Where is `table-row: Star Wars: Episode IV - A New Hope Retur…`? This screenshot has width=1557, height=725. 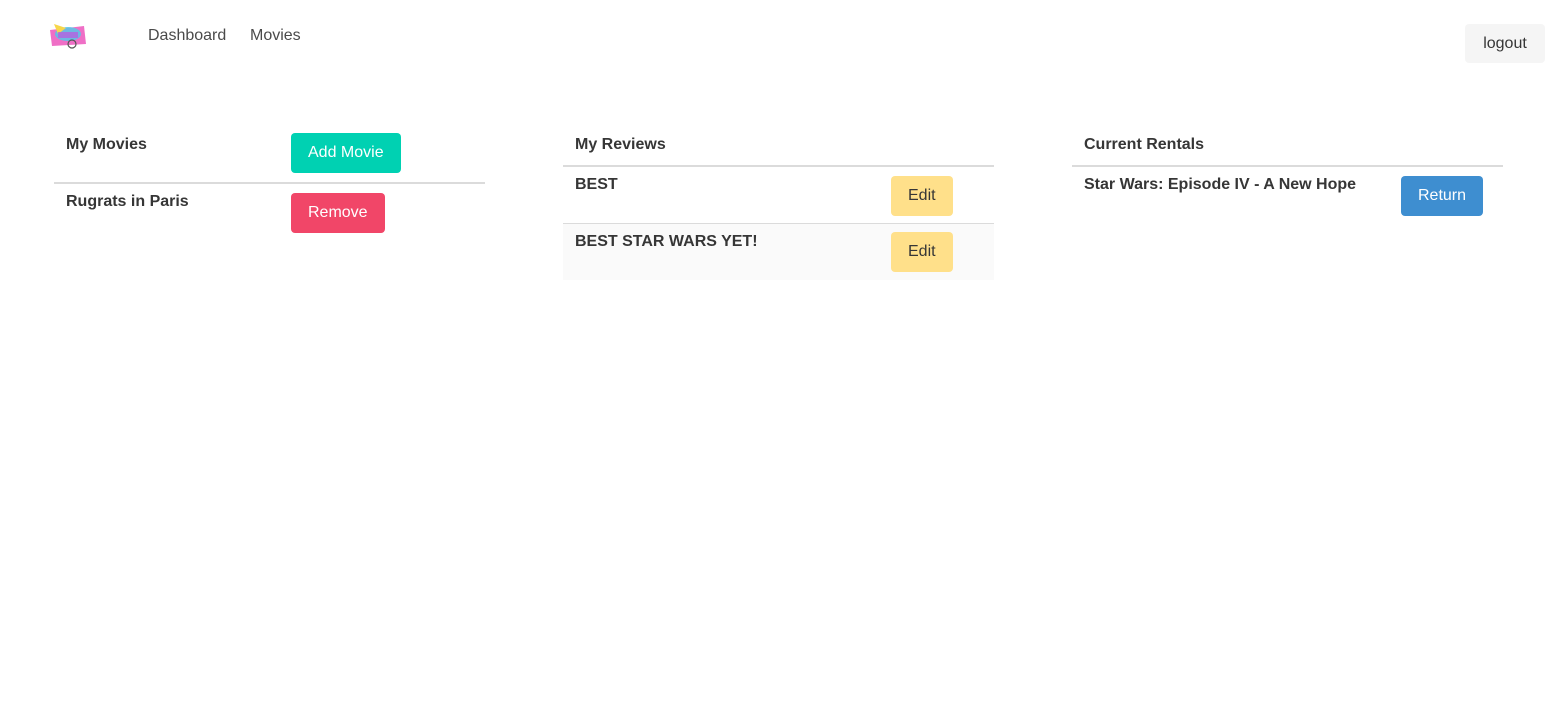 table-row: Star Wars: Episode IV - A New Hope Retur… is located at coordinates (1287, 194).